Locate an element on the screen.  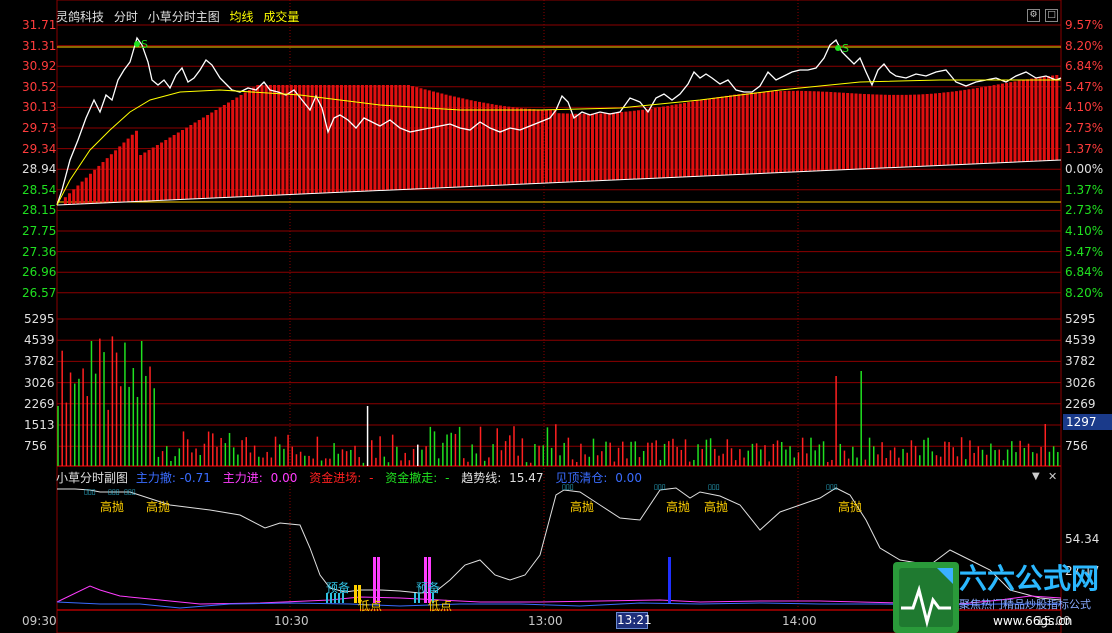
stock-name: 灵鸽科技 is located at coordinates (80, 17).